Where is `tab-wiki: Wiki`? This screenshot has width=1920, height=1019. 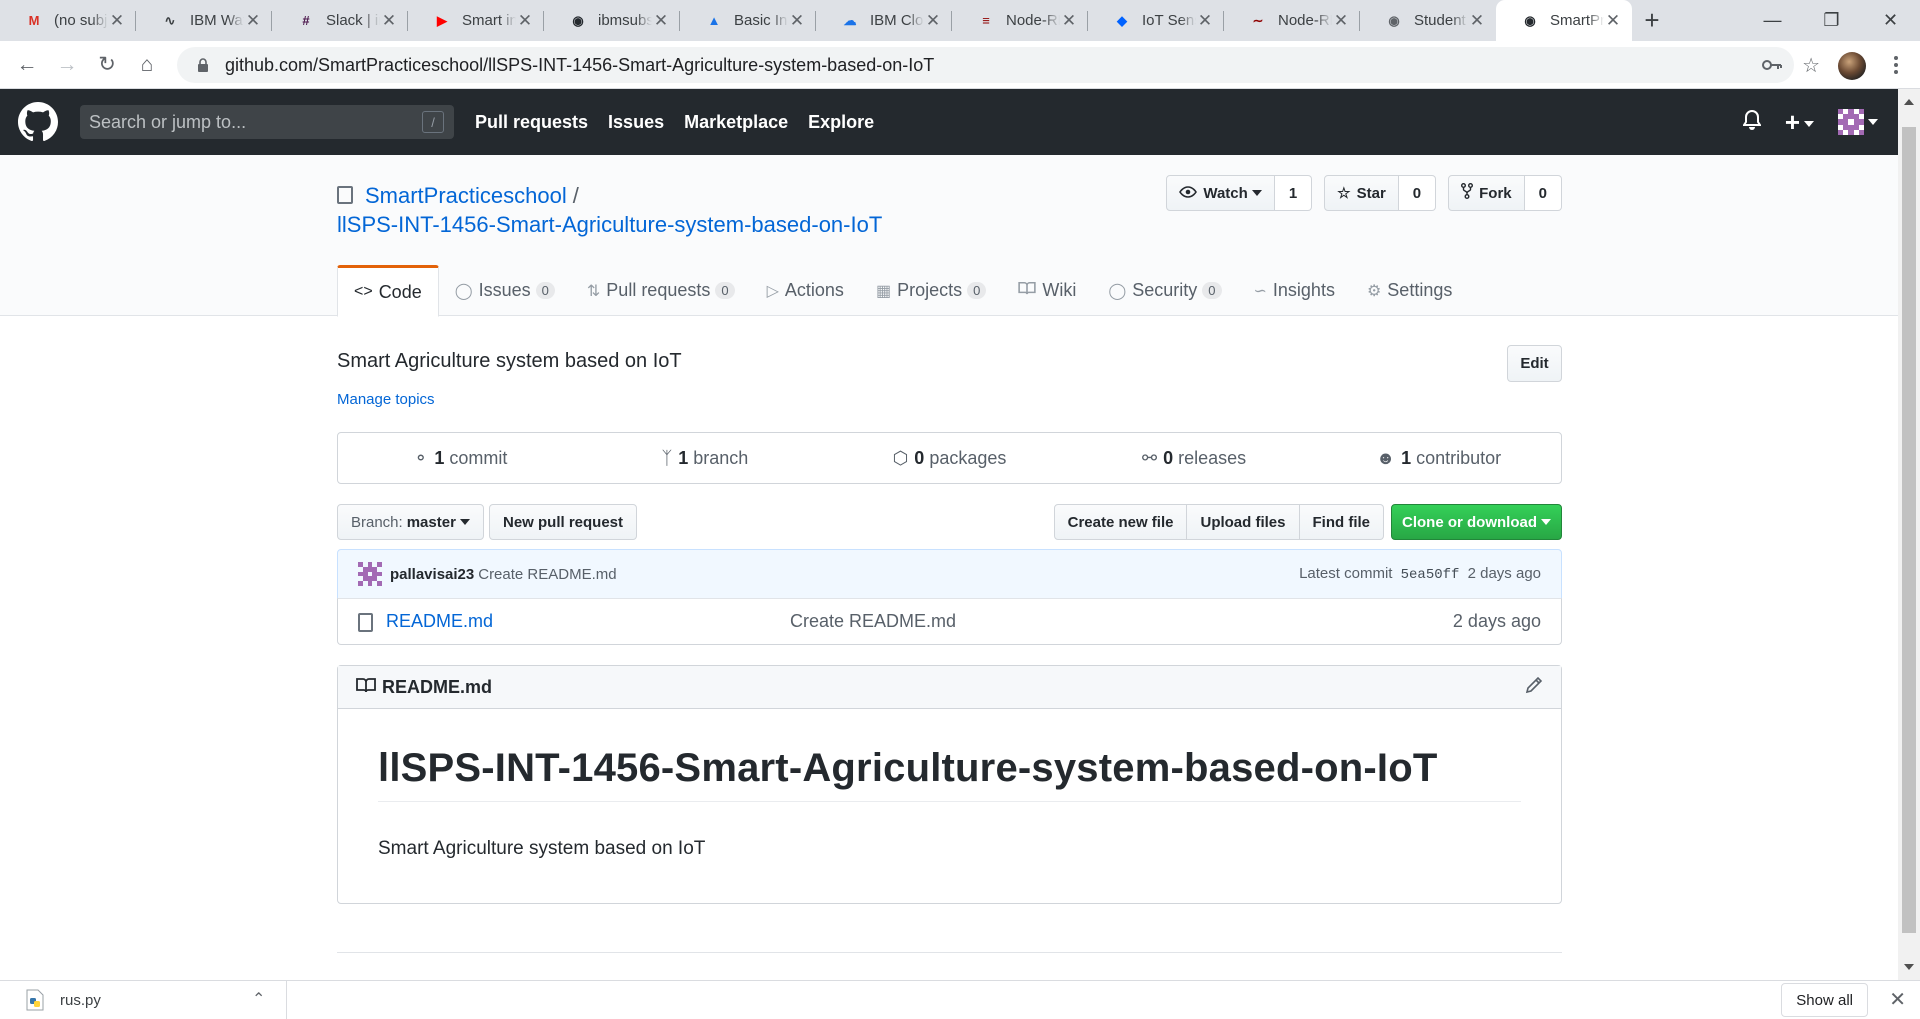
tab-wiki: Wiki is located at coordinates (1047, 290).